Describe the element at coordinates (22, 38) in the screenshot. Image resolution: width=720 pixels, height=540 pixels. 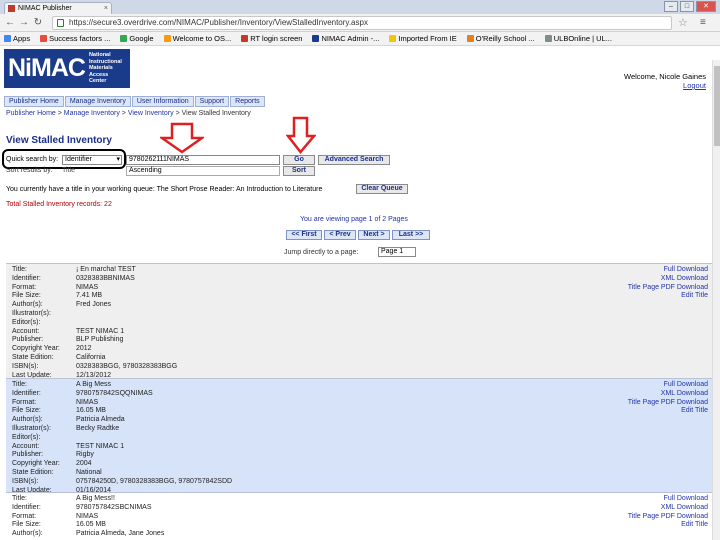
I see `bookmark-label: Apps` at that location.